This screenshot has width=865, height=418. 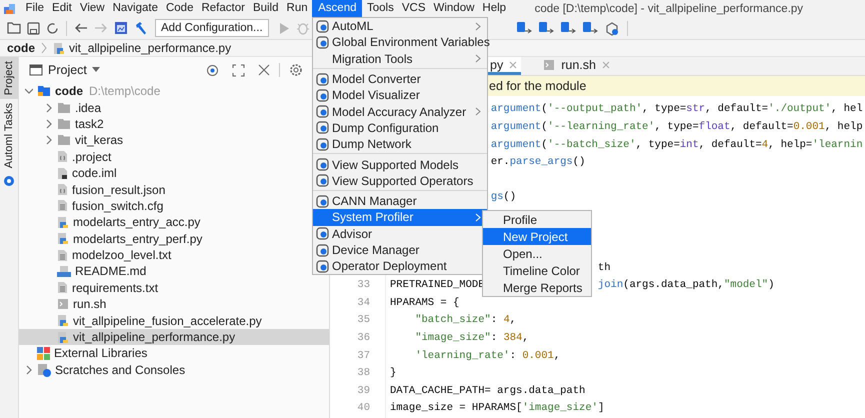 I want to click on menu-item: CANN Manager, so click(x=400, y=201).